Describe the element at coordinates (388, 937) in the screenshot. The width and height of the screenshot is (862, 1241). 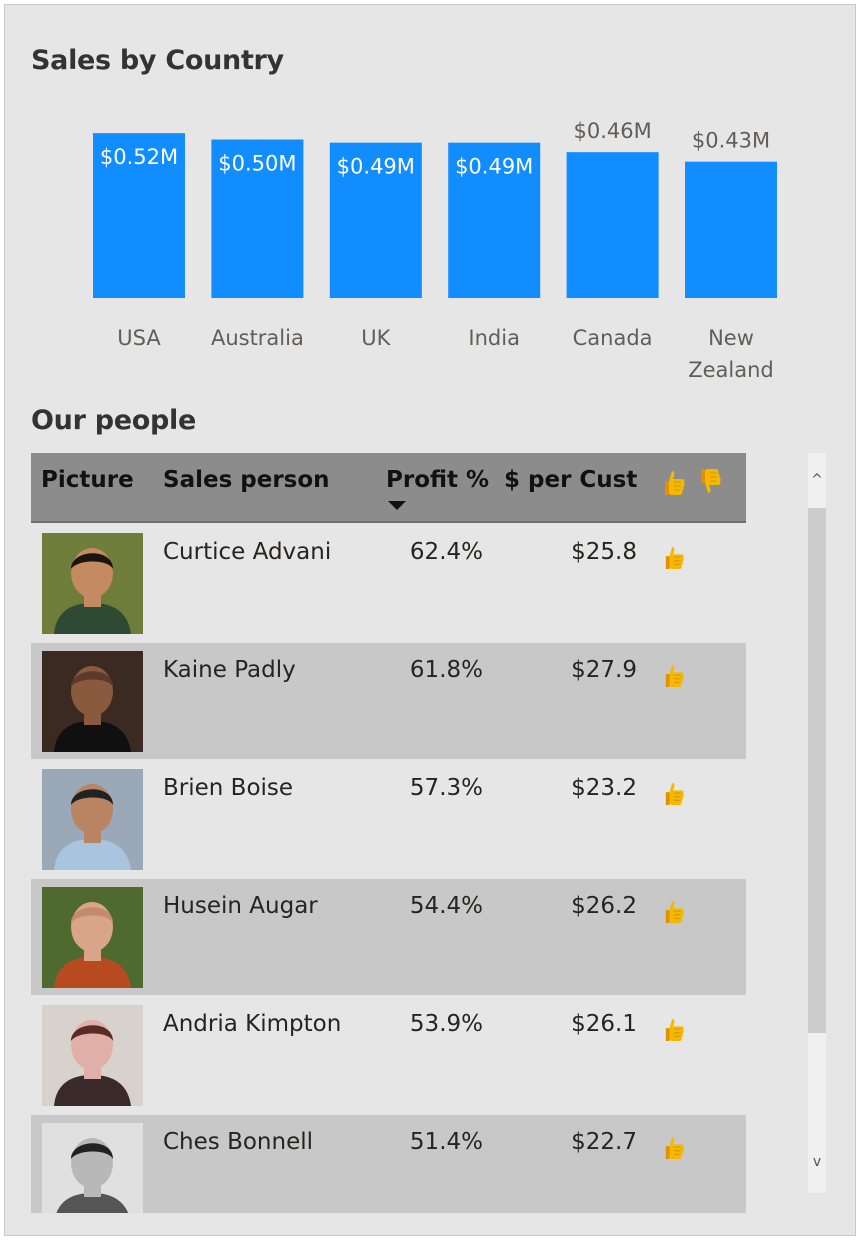
I see `table-row: Husein Augar 54.4% $26.2` at that location.